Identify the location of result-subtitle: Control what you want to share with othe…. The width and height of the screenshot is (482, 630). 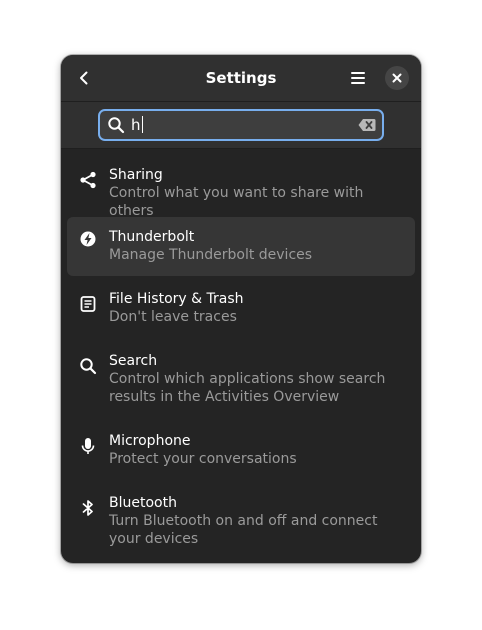
(236, 202).